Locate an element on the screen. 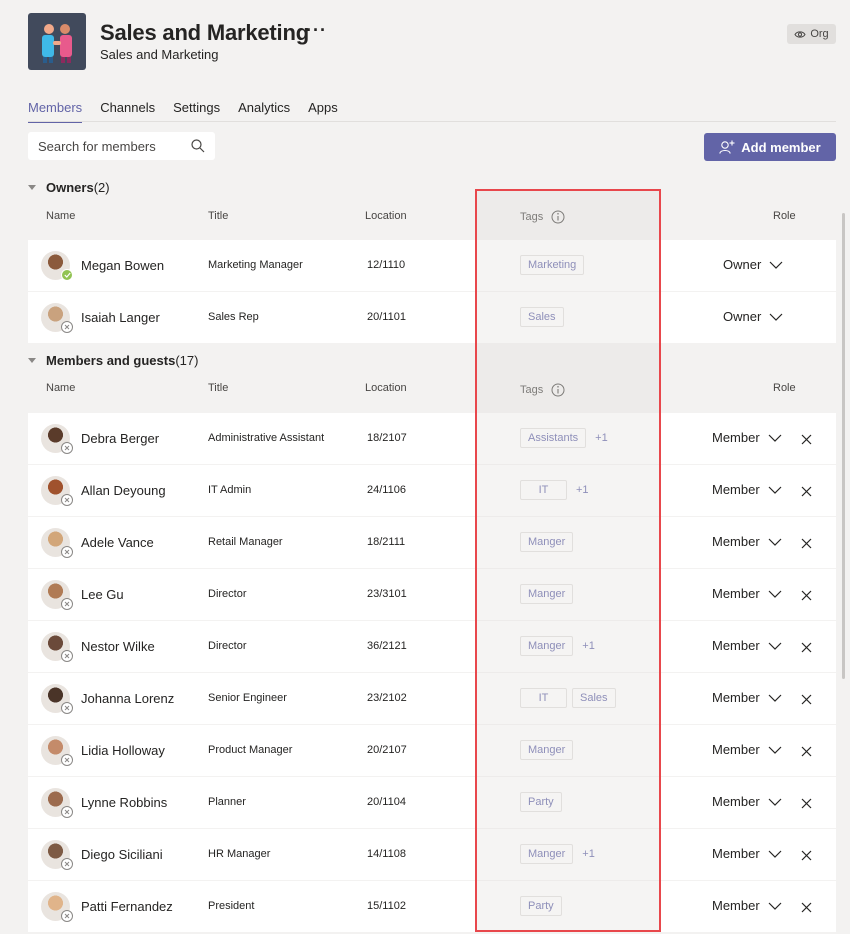 The image size is (850, 934). chevron-down-icon is located at coordinates (775, 542).